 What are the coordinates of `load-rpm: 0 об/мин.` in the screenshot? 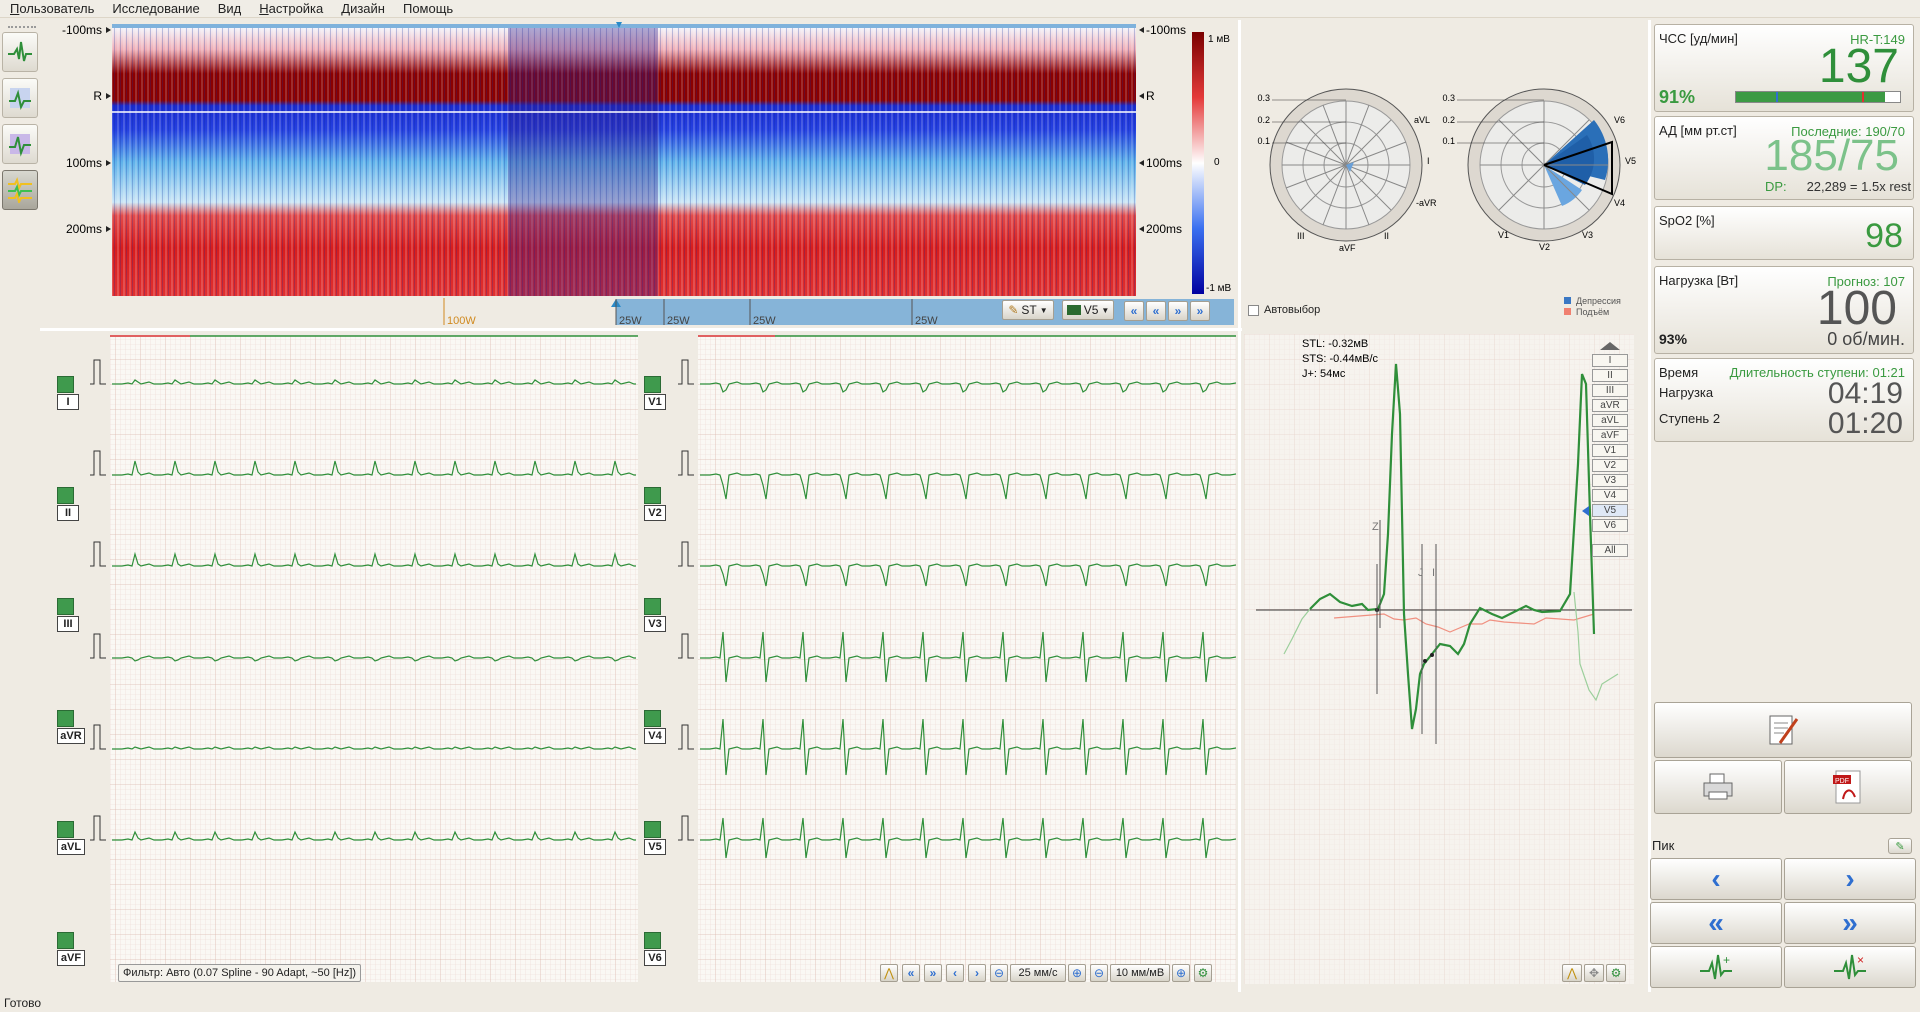 It's located at (1866, 339).